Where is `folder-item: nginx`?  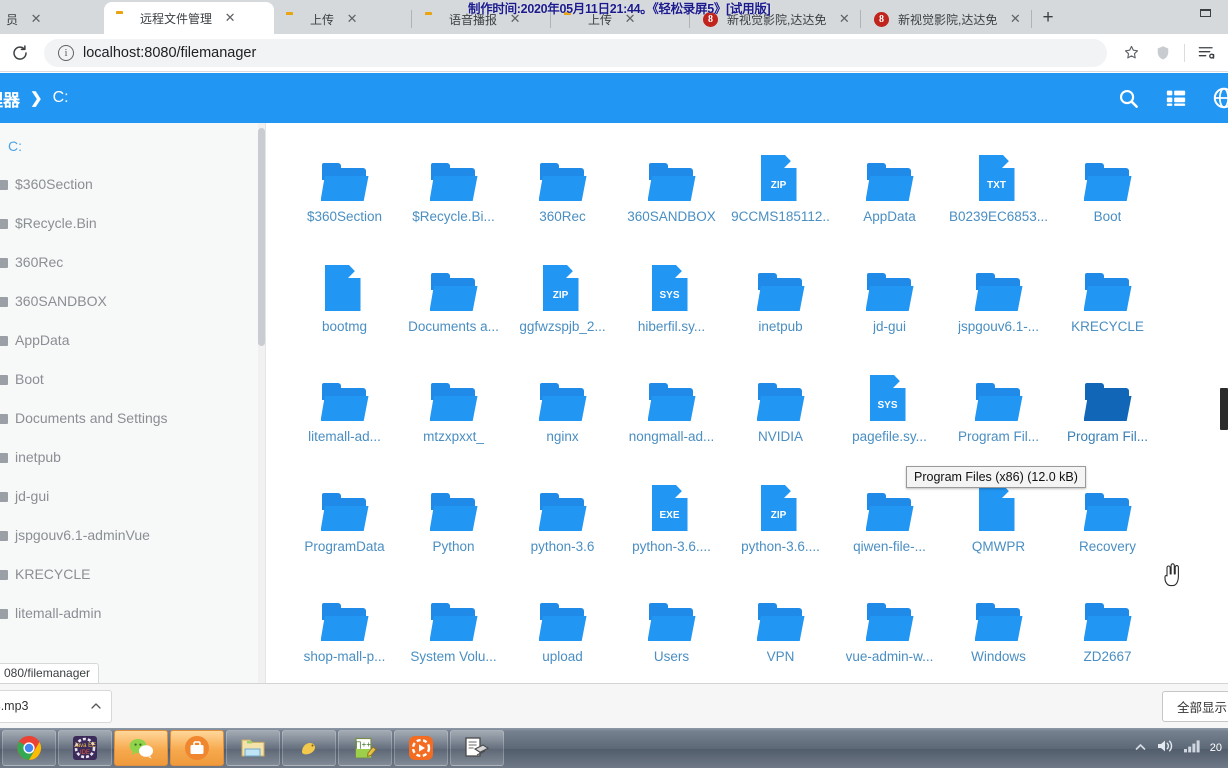 folder-item: nginx is located at coordinates (562, 420).